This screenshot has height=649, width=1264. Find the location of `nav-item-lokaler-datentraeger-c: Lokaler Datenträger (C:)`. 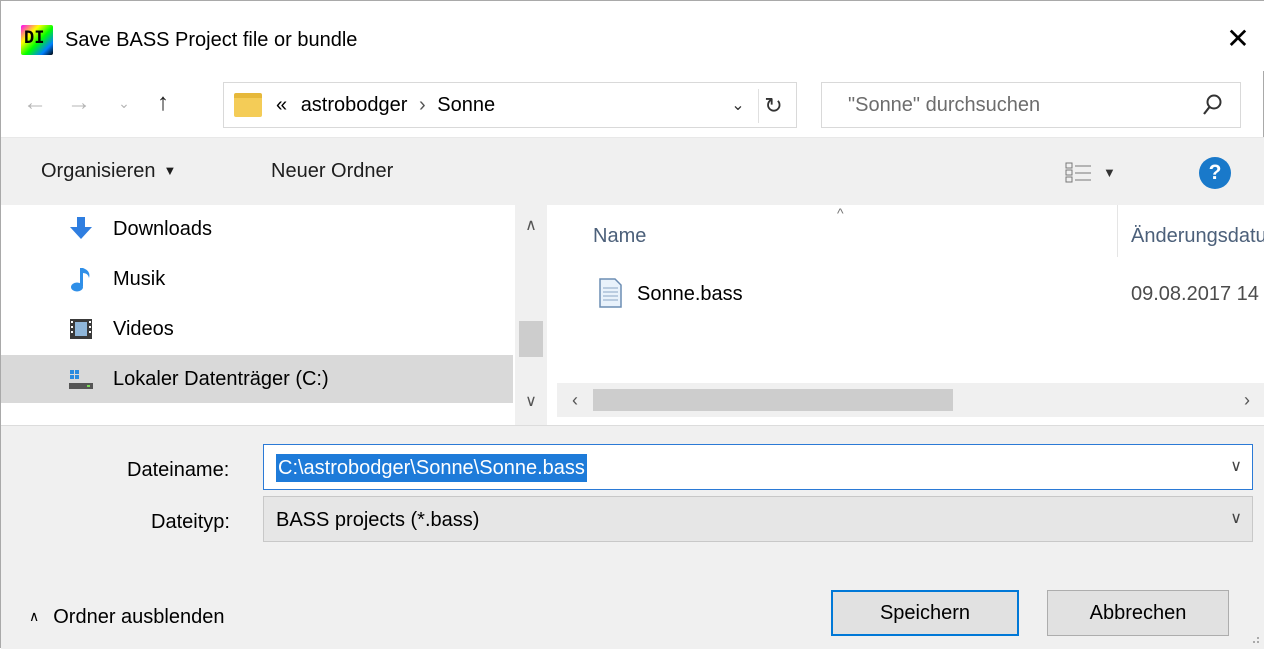

nav-item-lokaler-datentraeger-c: Lokaler Datenträger (C:) is located at coordinates (257, 379).